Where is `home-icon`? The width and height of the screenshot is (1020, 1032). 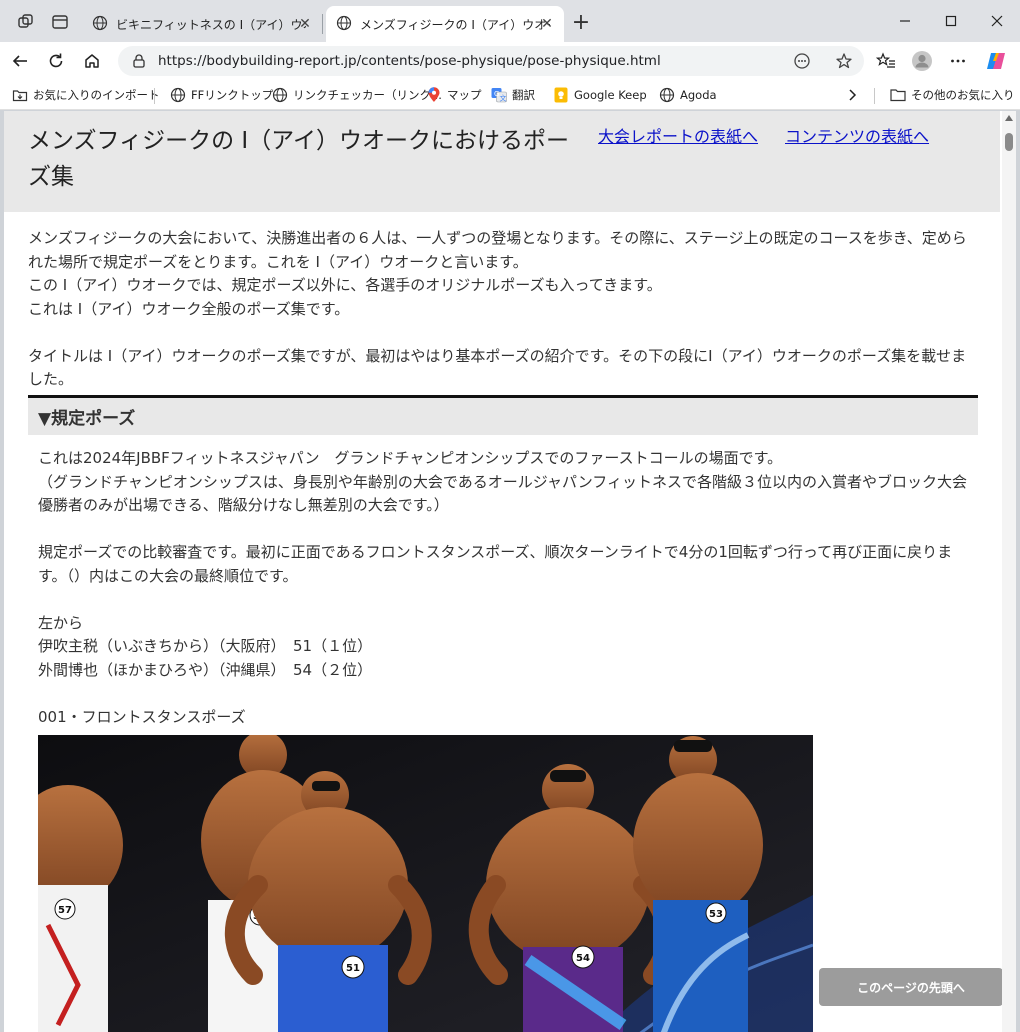
home-icon is located at coordinates (92, 61).